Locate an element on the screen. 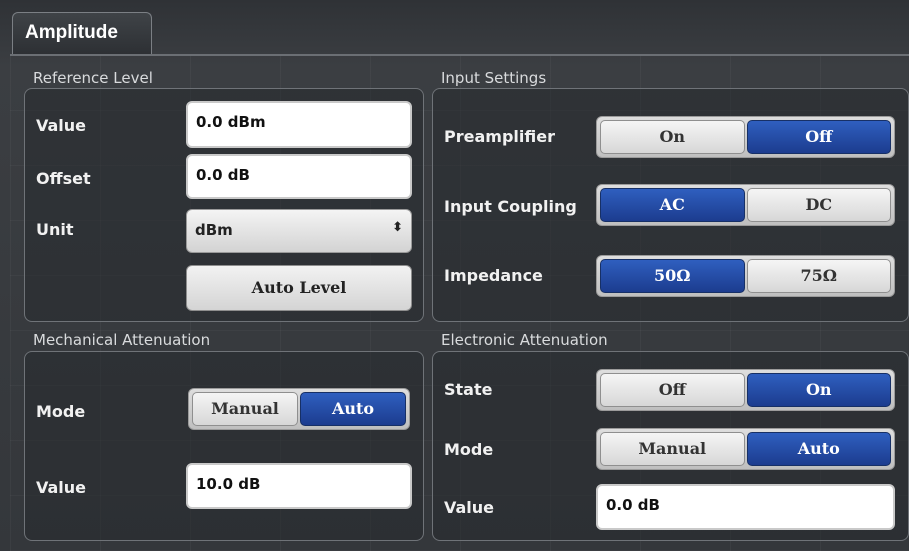 Image resolution: width=909 pixels, height=551 pixels. offset-label: Offset is located at coordinates (63, 178).